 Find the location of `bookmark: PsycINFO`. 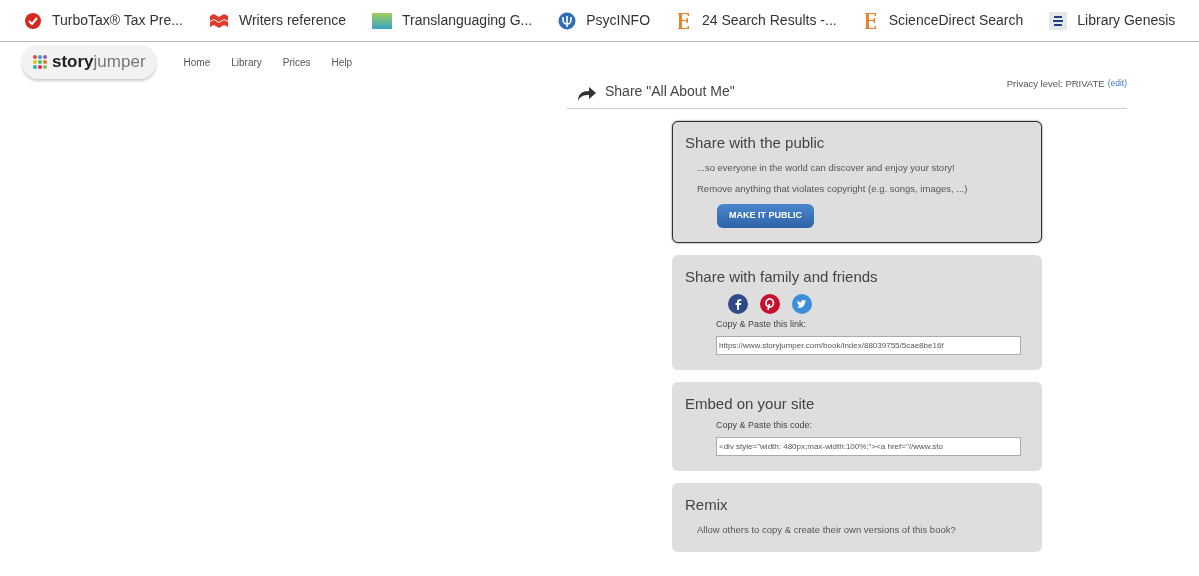

bookmark: PsycINFO is located at coordinates (604, 20).